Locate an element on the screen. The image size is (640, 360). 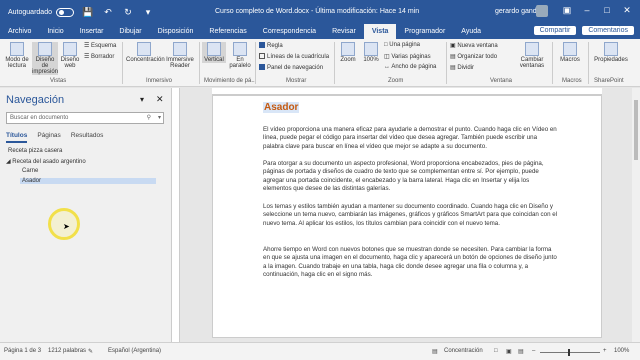
zoom-level: 100% is located at coordinates (621, 351).